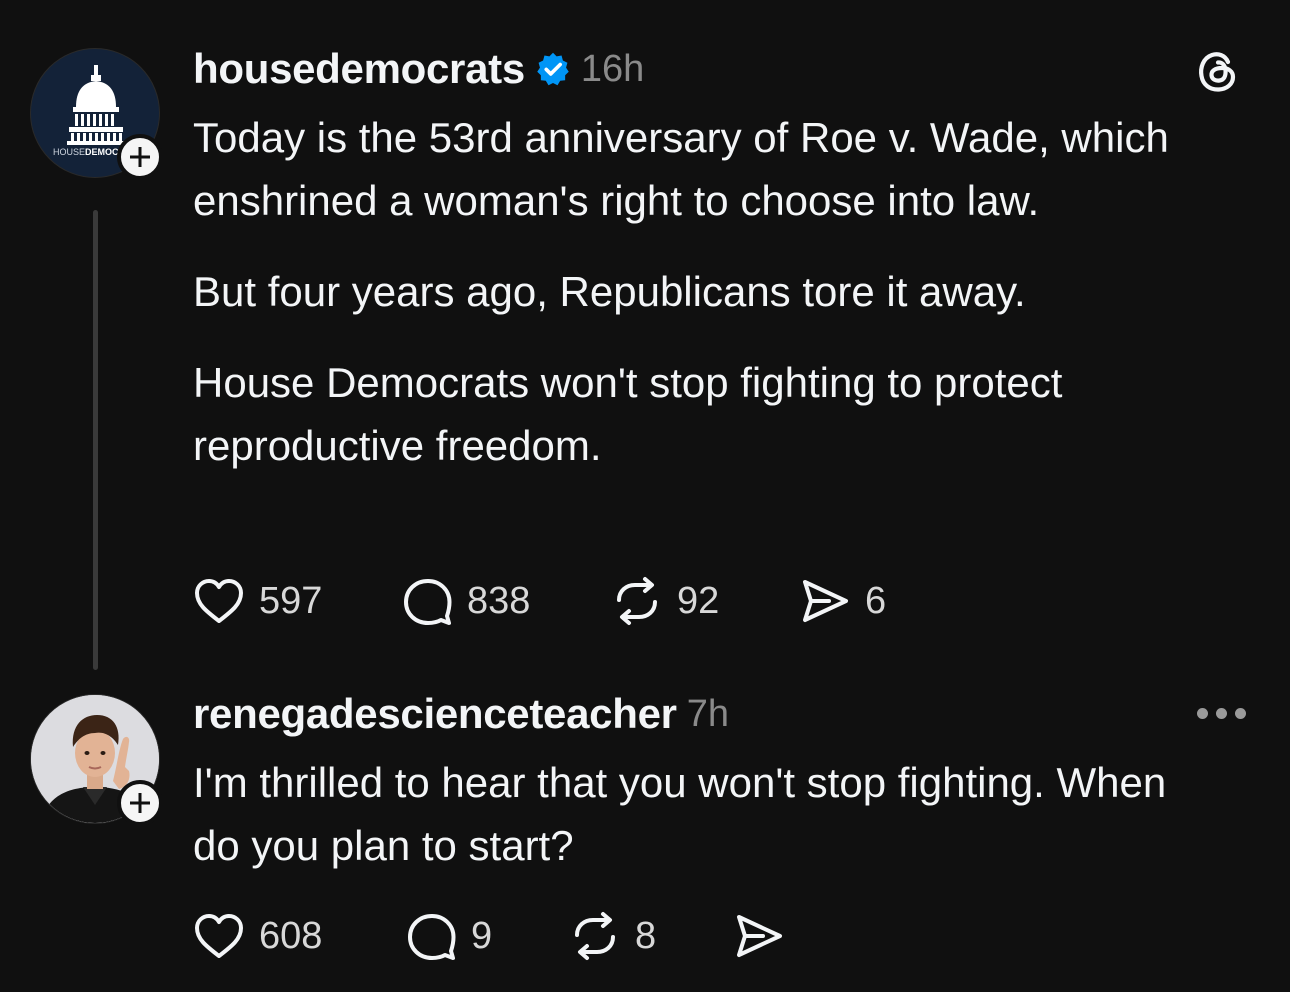 The width and height of the screenshot is (1290, 992). I want to click on share-button: 6, so click(842, 601).